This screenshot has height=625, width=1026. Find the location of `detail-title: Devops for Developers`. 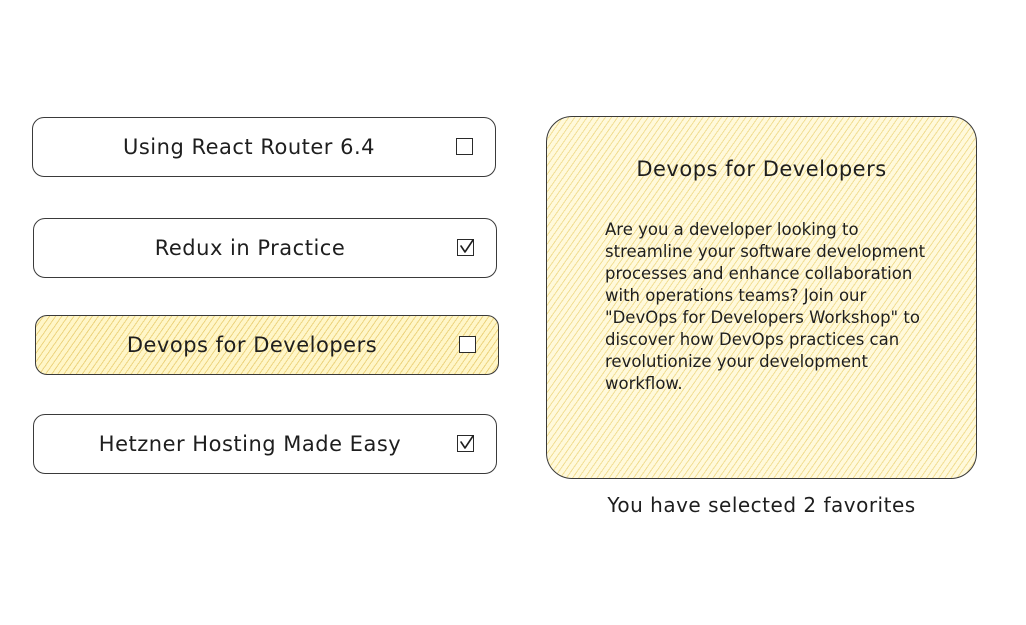

detail-title: Devops for Developers is located at coordinates (761, 169).